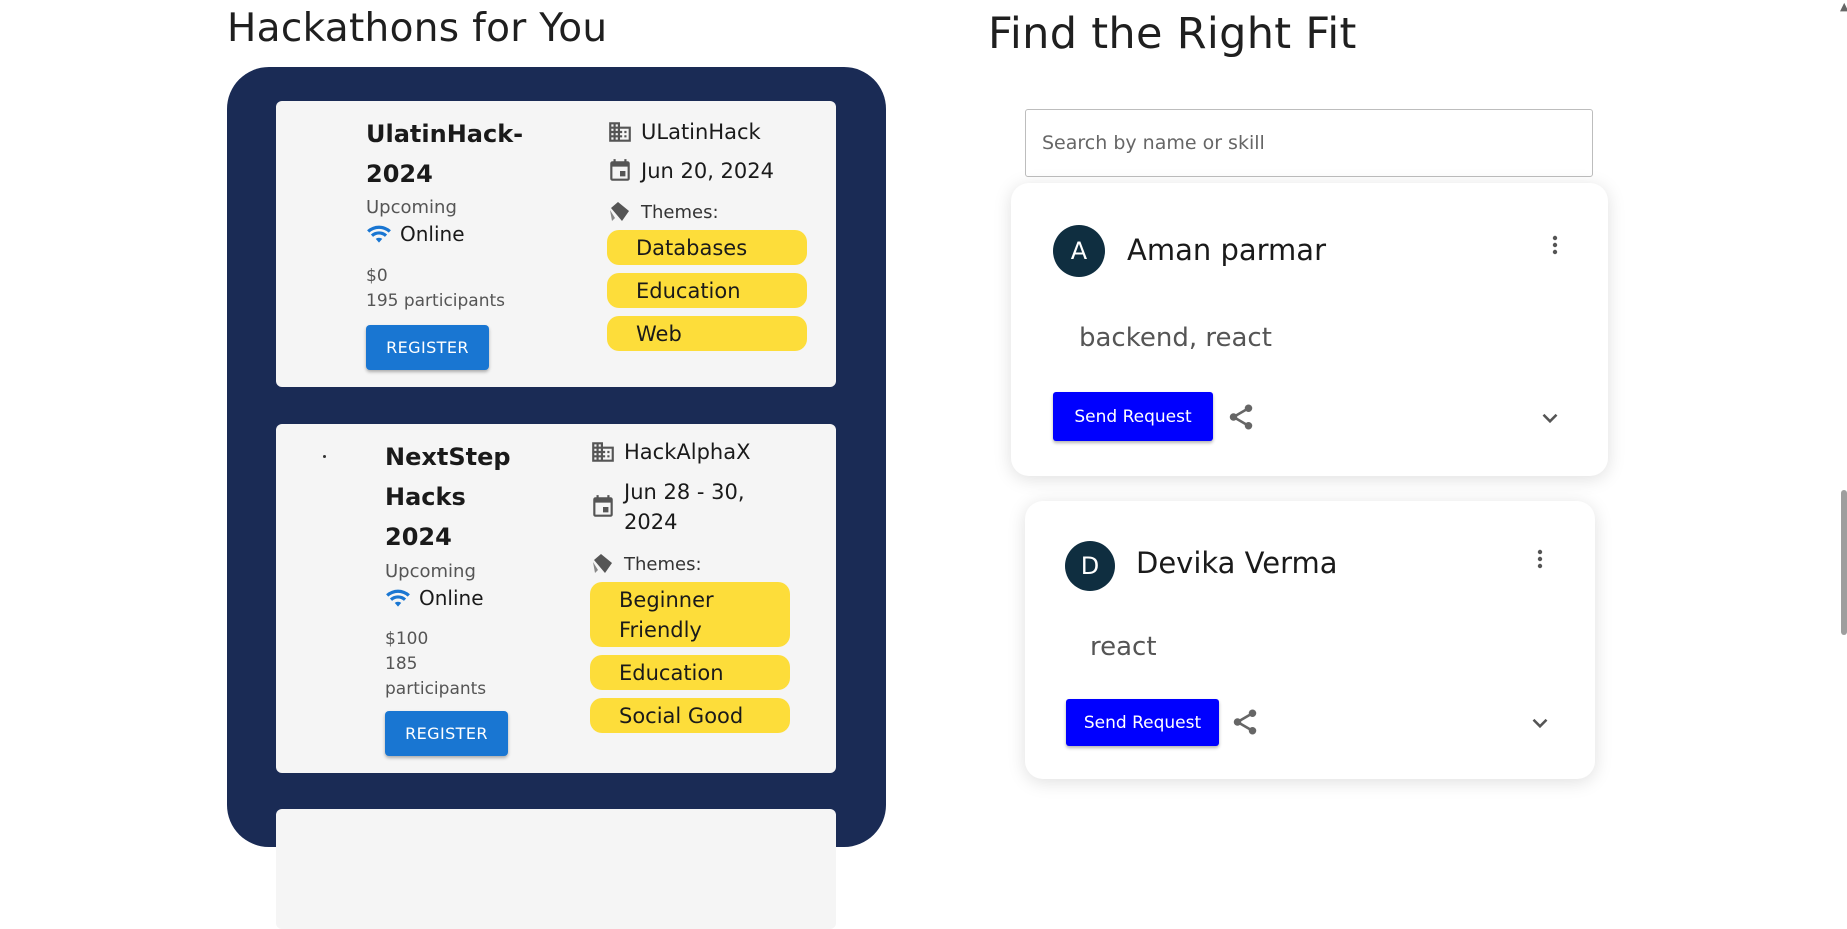 The height and width of the screenshot is (929, 1847). I want to click on person-skills: backend, react, so click(1175, 338).